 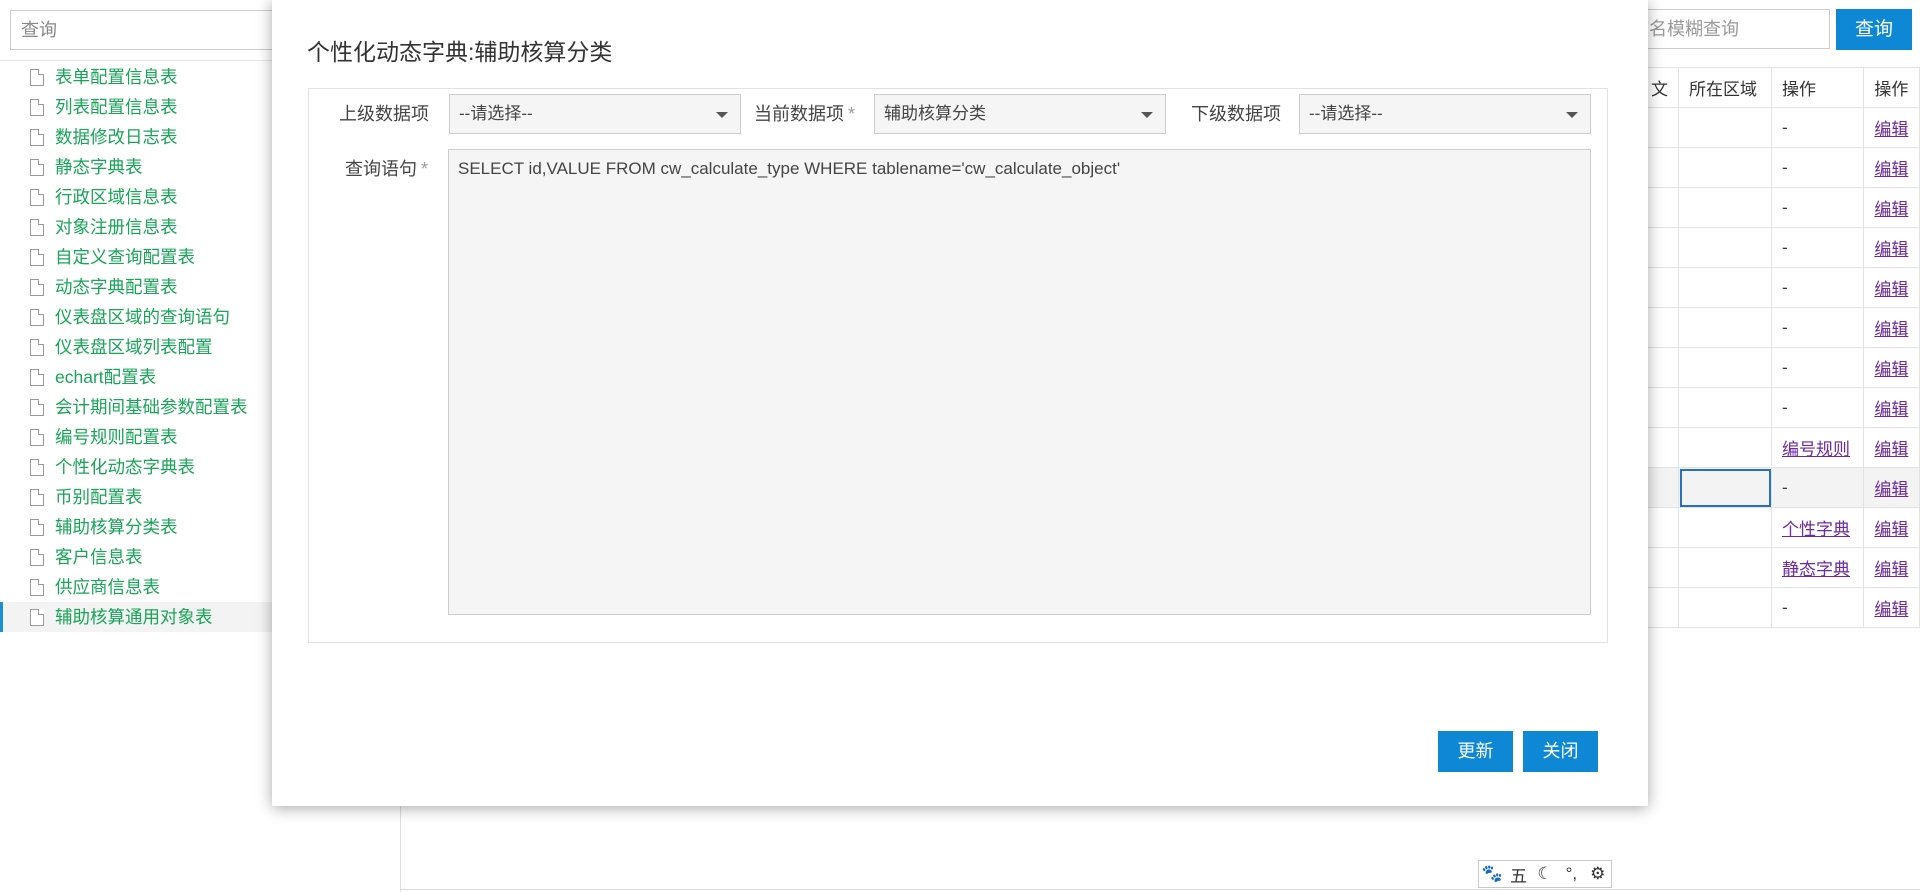 I want to click on ime-mode-label: 五, so click(x=1519, y=874).